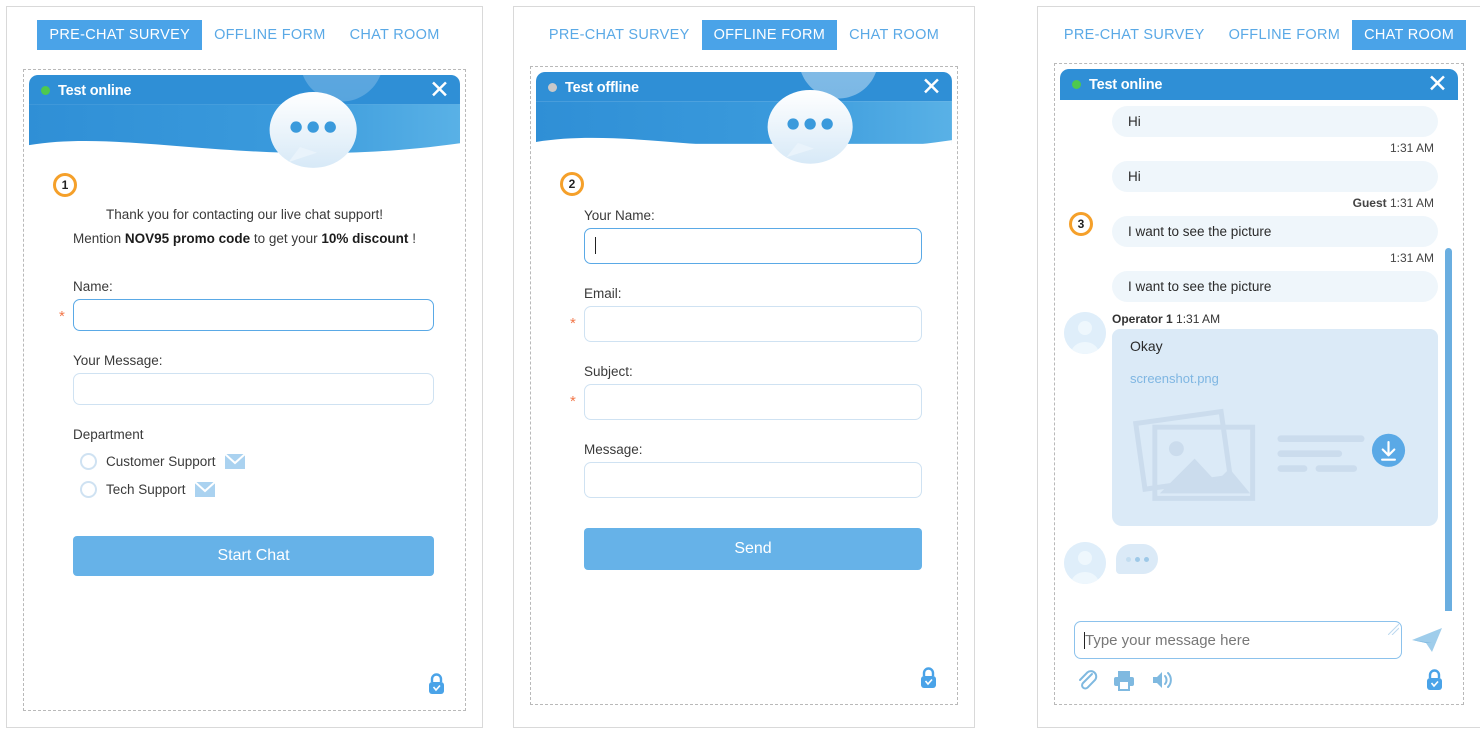 The height and width of the screenshot is (740, 1480). I want to click on attach-icon, so click(1087, 680).